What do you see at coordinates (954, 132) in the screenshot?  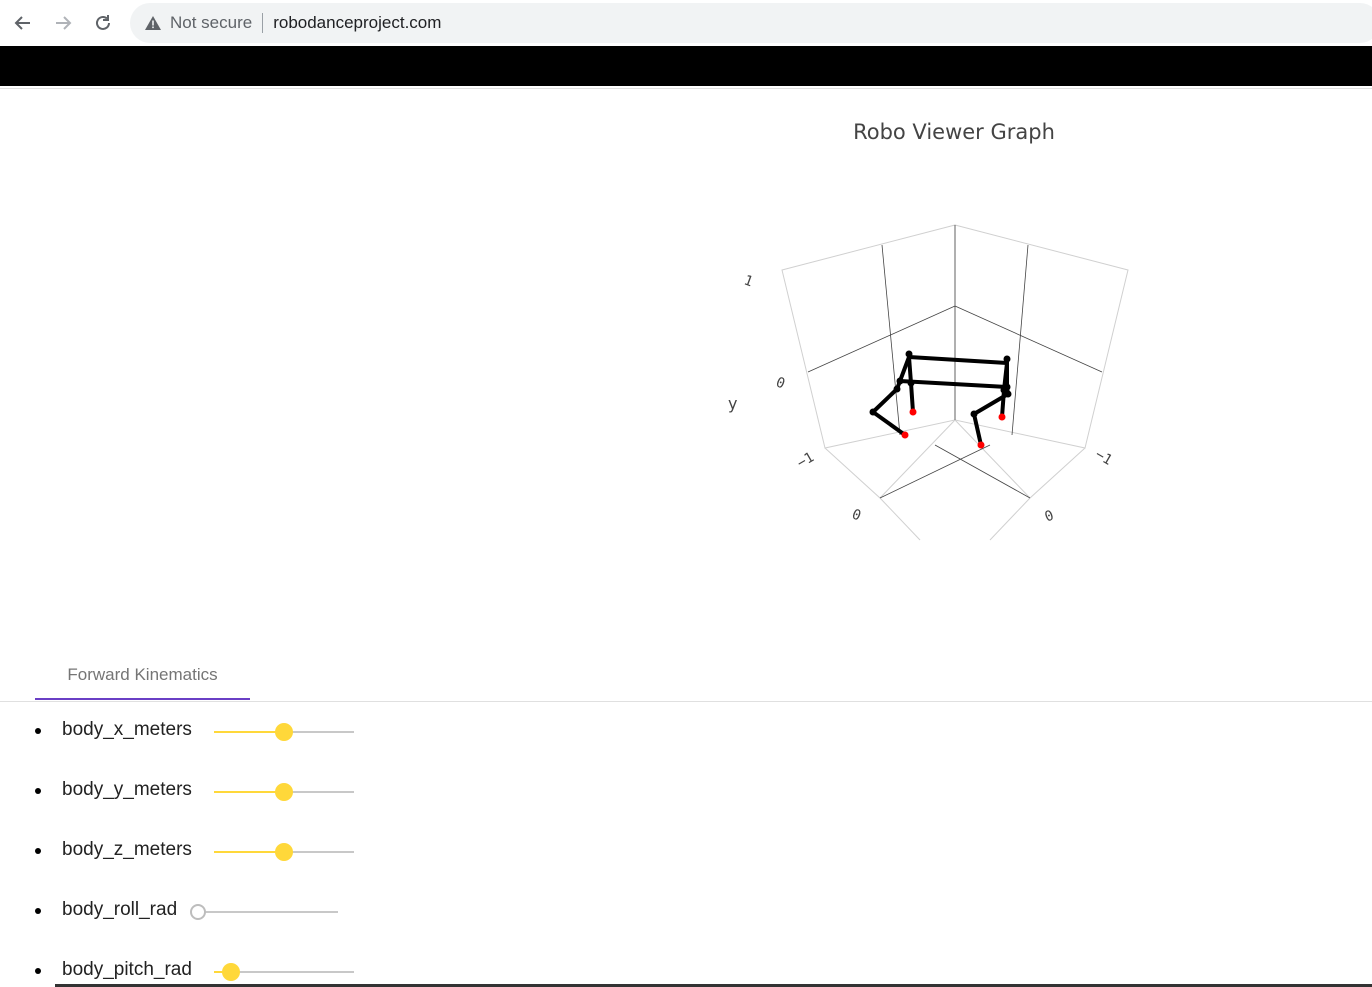 I see `graph-title: Robo Viewer Graph` at bounding box center [954, 132].